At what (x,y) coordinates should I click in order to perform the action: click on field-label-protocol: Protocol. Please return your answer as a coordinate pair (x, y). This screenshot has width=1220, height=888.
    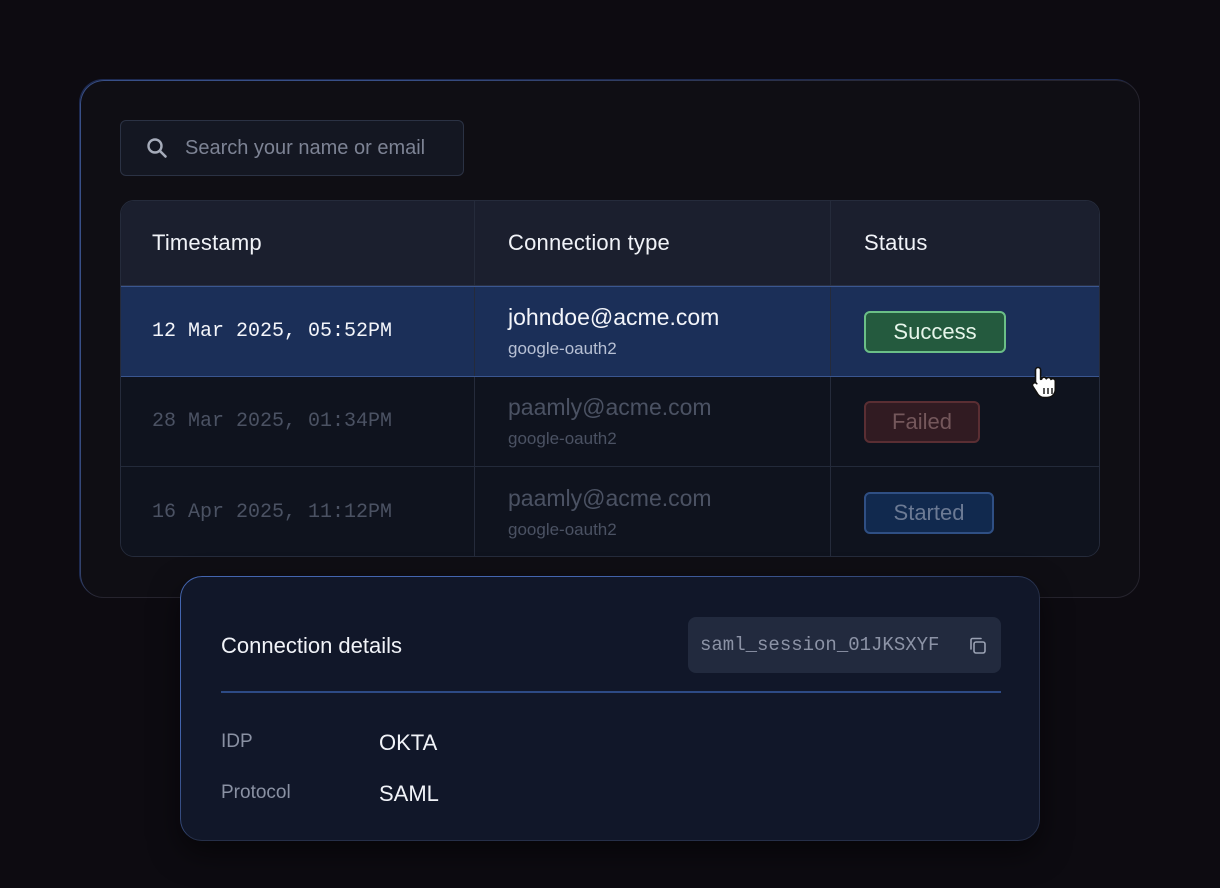
    Looking at the image, I should click on (256, 792).